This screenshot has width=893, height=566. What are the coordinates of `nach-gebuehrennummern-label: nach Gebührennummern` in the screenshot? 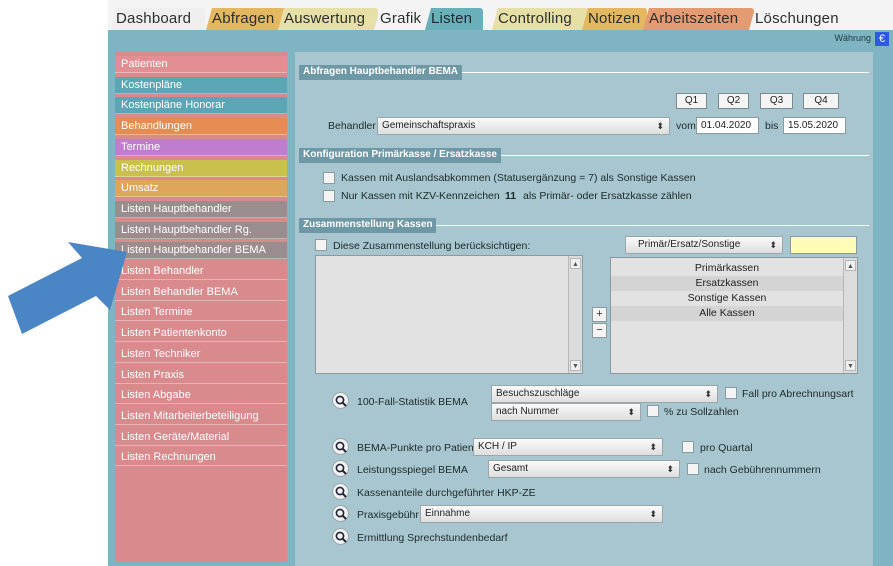 It's located at (762, 470).